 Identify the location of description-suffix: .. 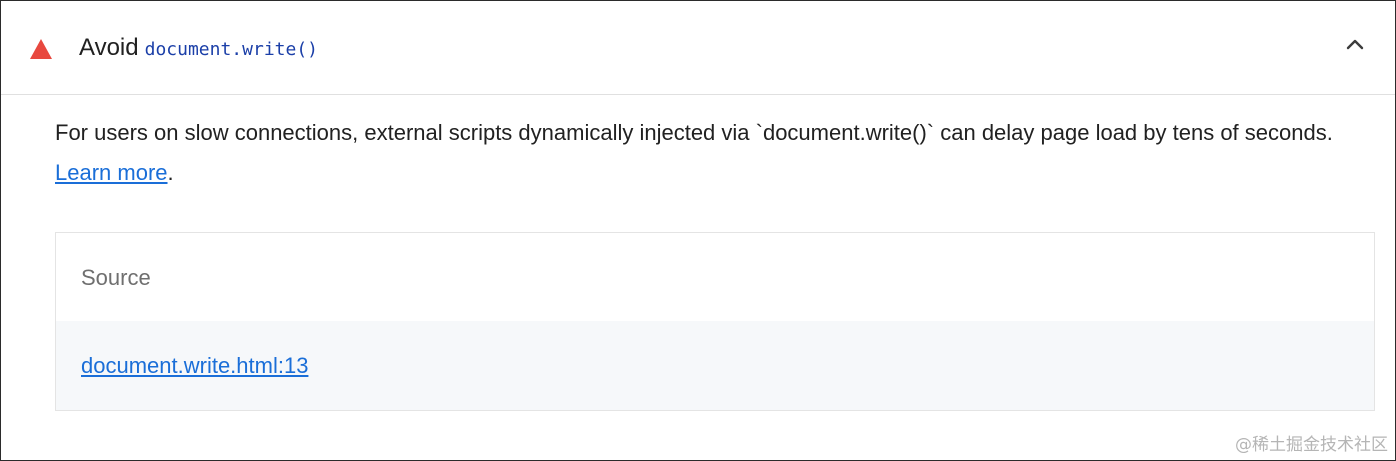
(170, 172).